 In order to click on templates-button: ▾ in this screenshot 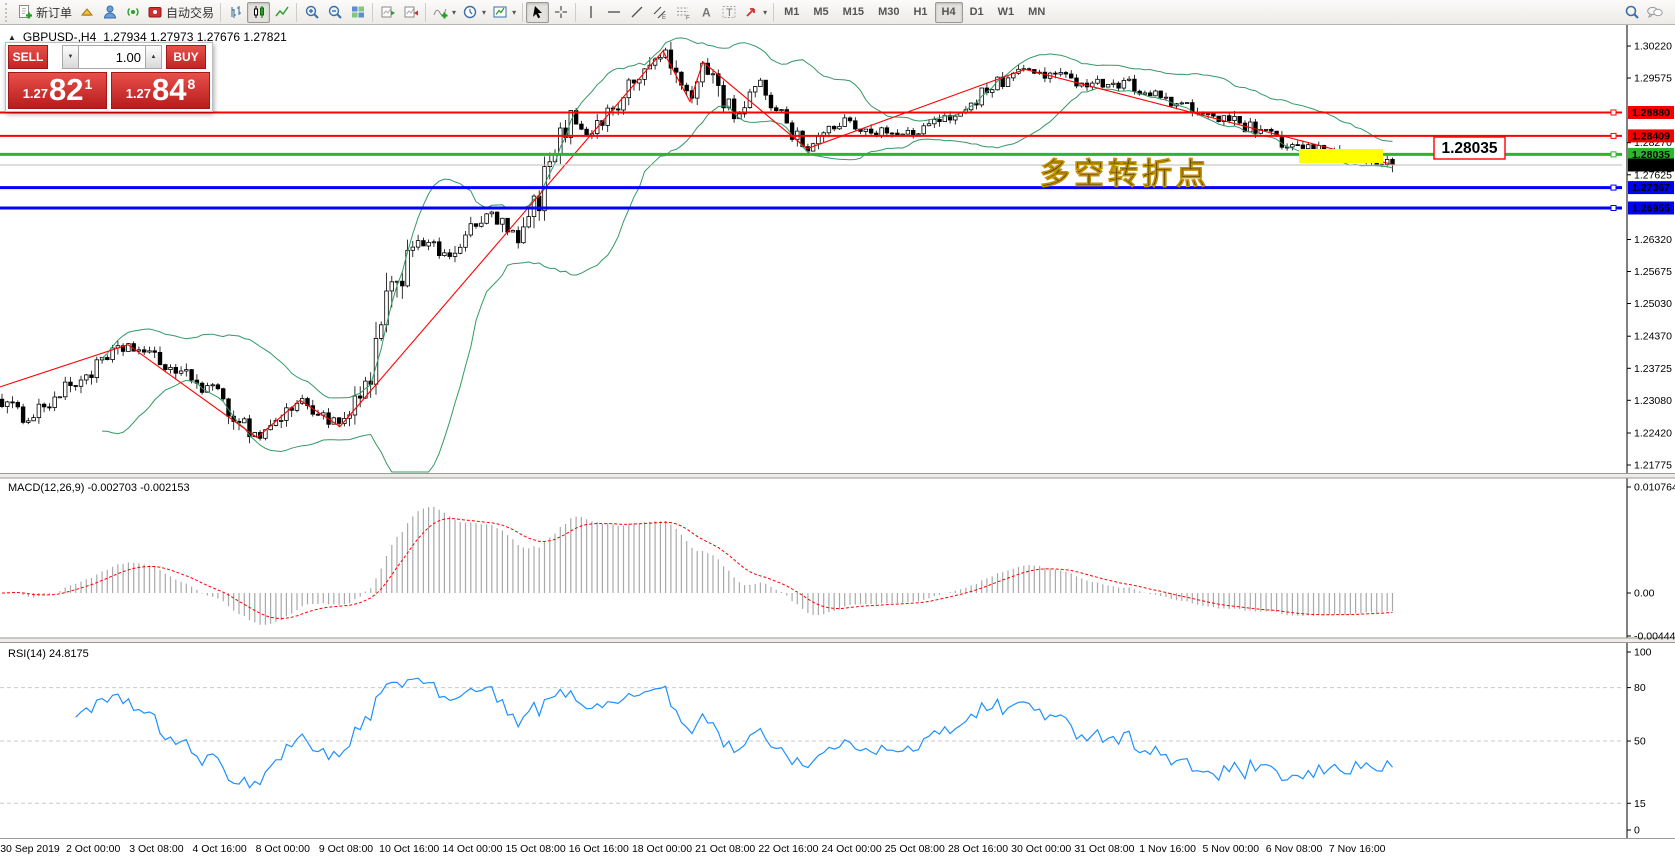, I will do `click(504, 12)`.